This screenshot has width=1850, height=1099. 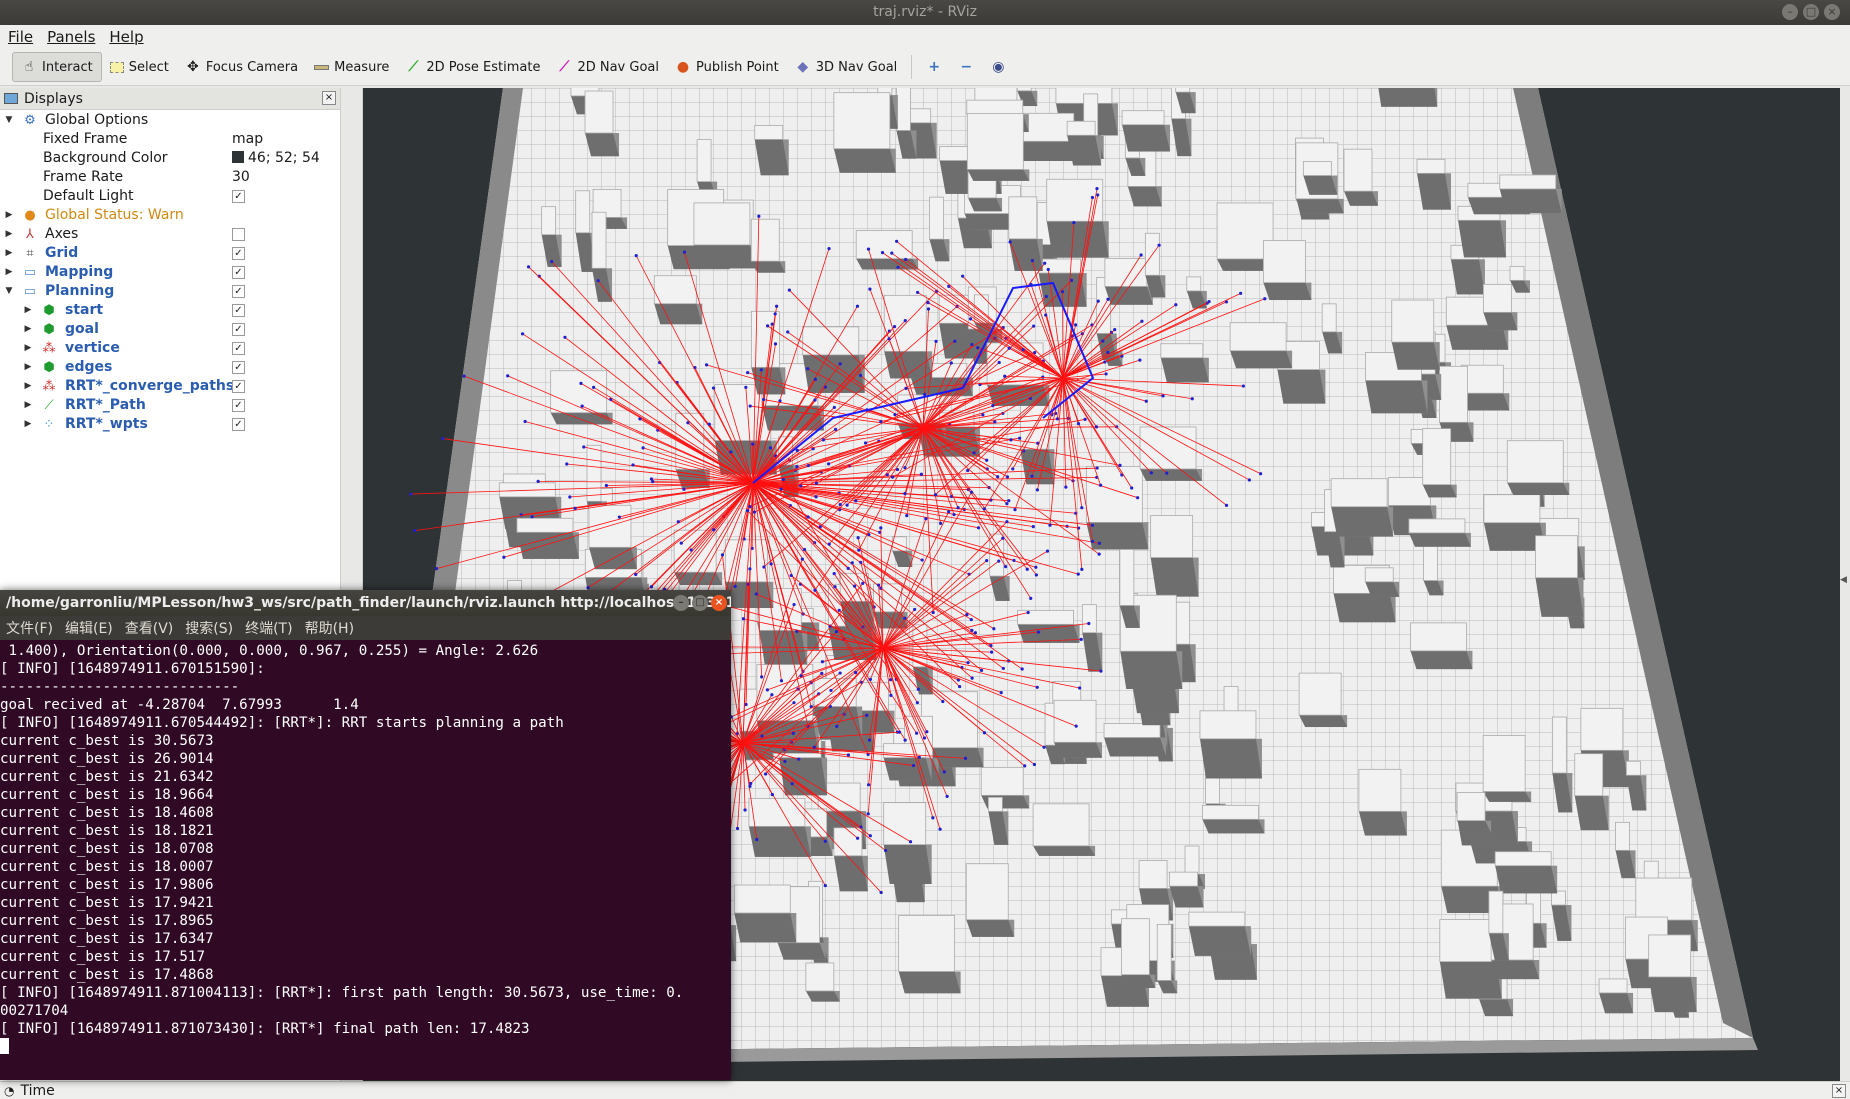 I want to click on fixed-frame-value: map, so click(x=247, y=139).